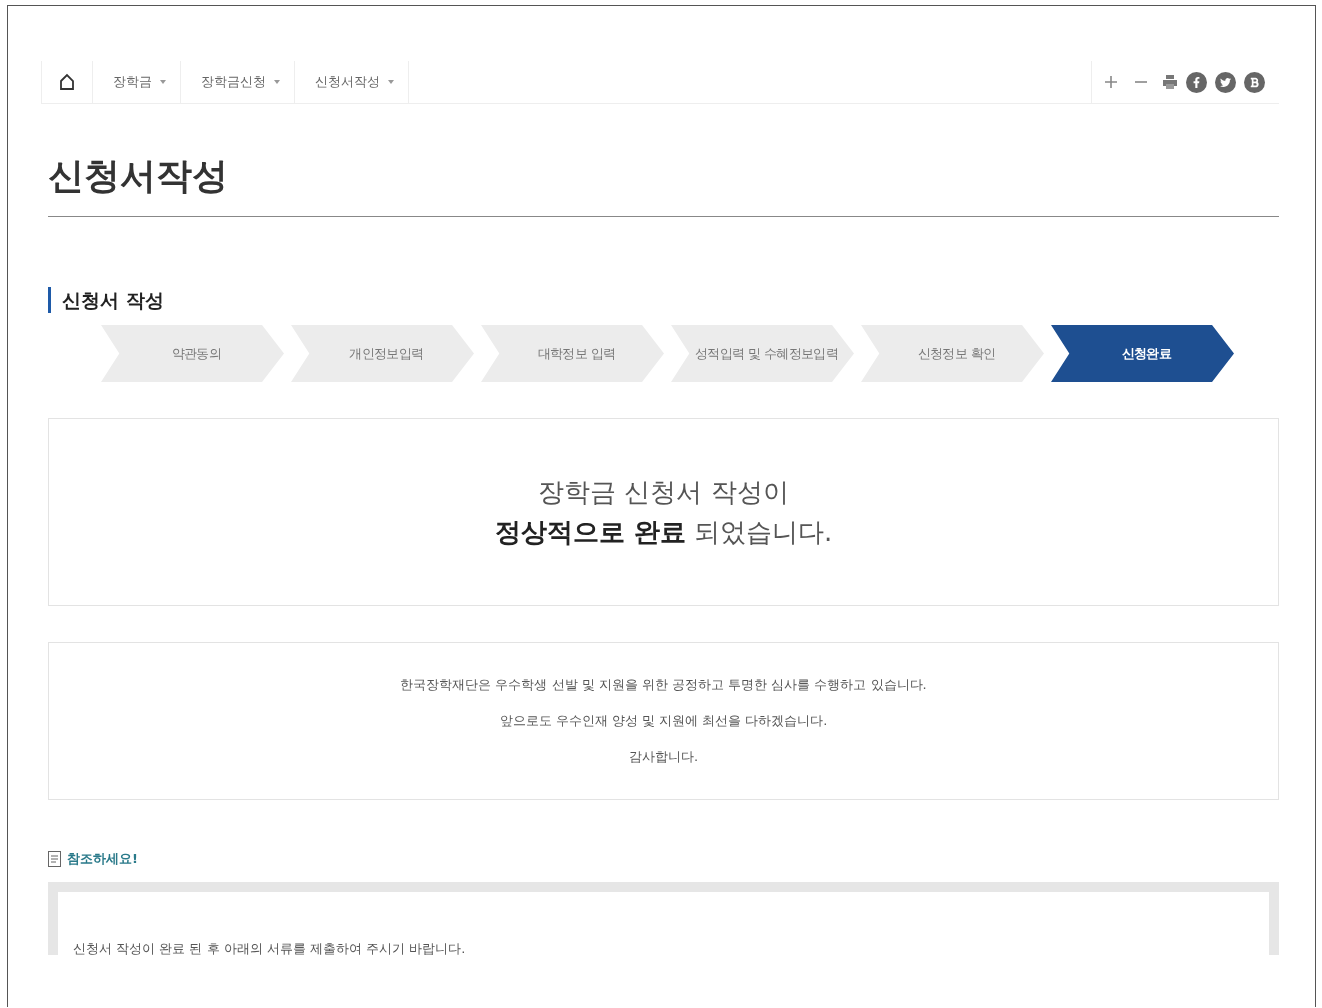 Image resolution: width=1322 pixels, height=1008 pixels. Describe the element at coordinates (663, 685) in the screenshot. I see `notice-text: 한국장학재단은 우수학생 선발 및 지원을 위한 공정하고 투명한 심사를 수행하고 있습니다.` at that location.